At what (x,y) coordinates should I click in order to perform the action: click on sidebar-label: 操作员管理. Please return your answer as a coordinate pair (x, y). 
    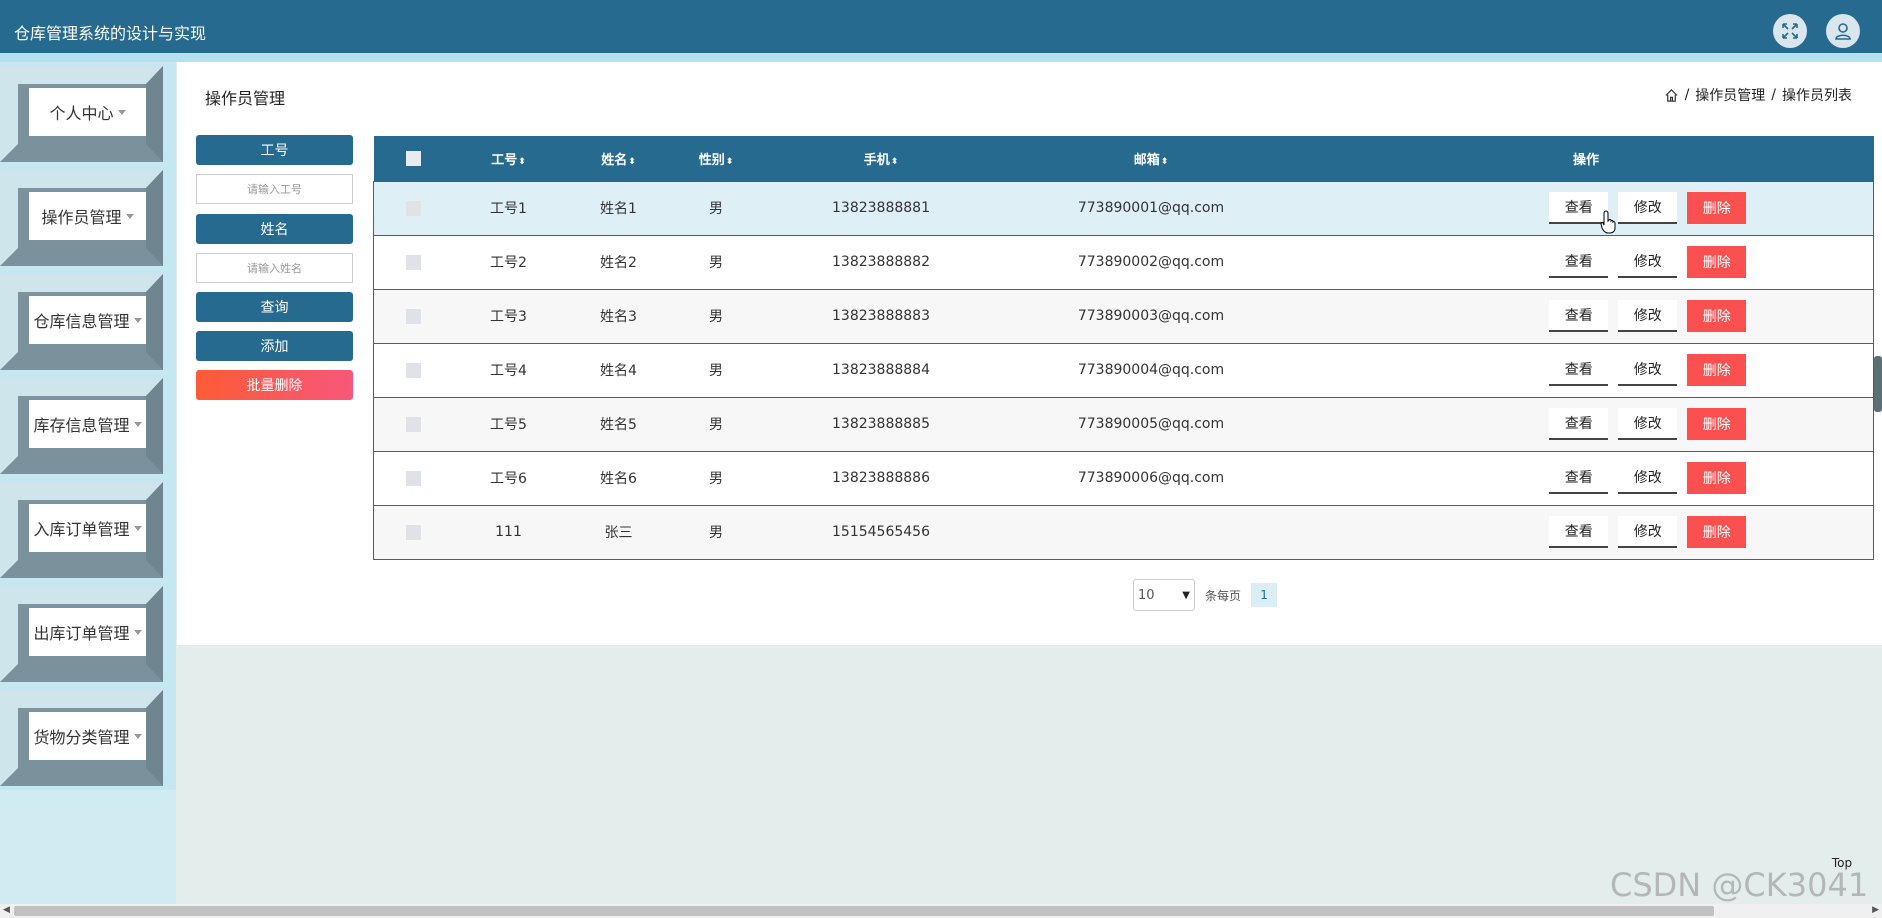
    Looking at the image, I should click on (87, 216).